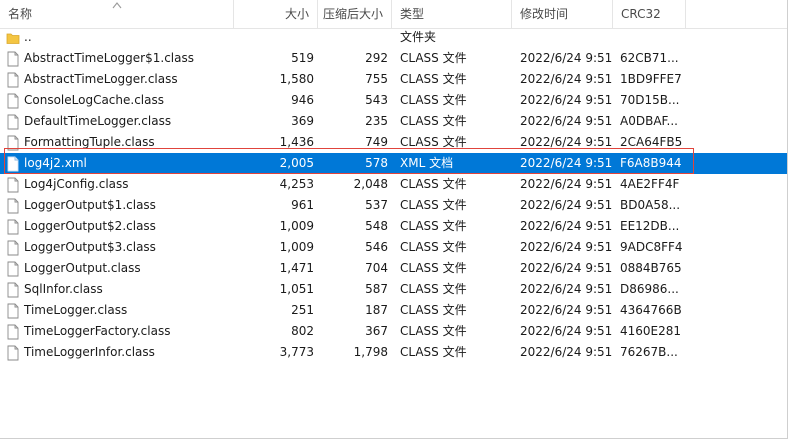 The height and width of the screenshot is (439, 788). I want to click on file-size: 519, so click(302, 58).